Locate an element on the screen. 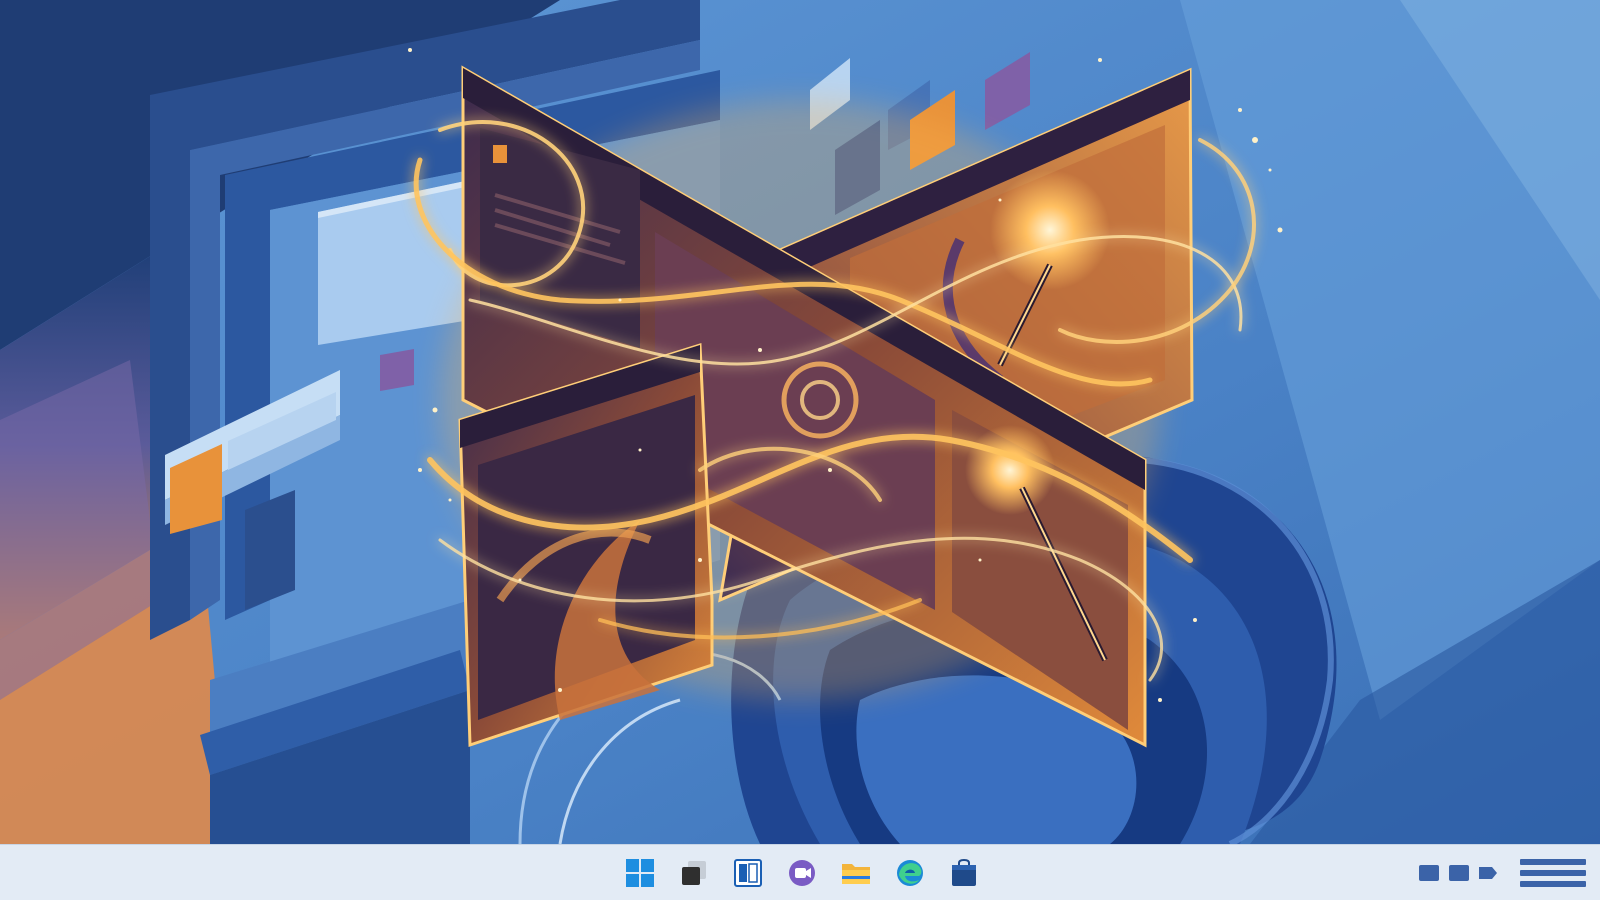  network-icon is located at coordinates (1429, 873).